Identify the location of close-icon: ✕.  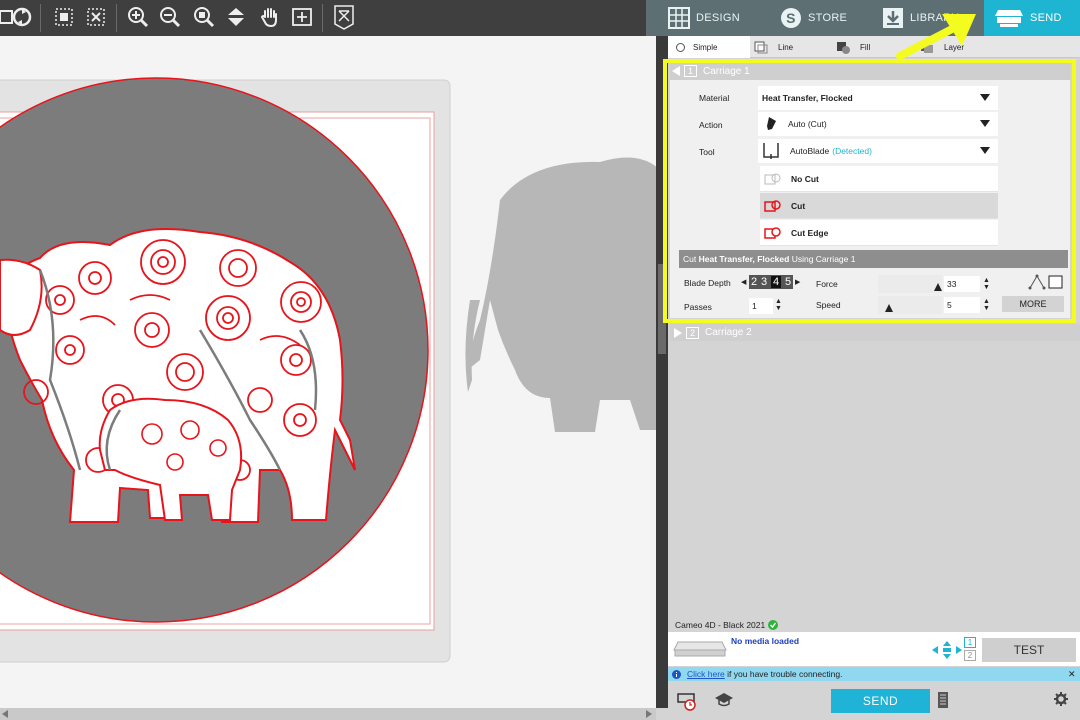
(1072, 674).